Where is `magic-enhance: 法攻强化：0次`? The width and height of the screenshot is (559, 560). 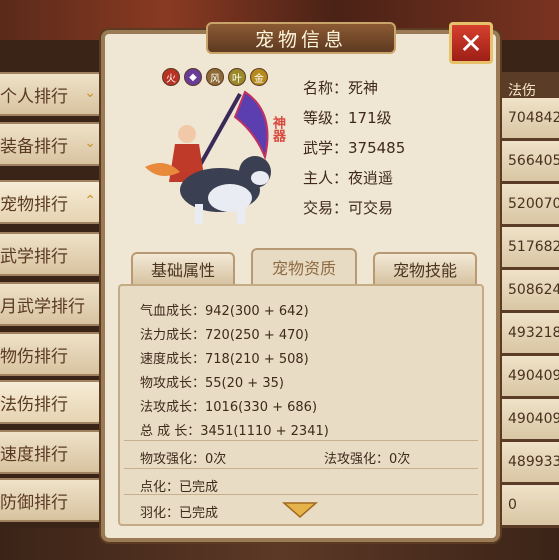 magic-enhance: 法攻强化：0次 is located at coordinates (367, 459).